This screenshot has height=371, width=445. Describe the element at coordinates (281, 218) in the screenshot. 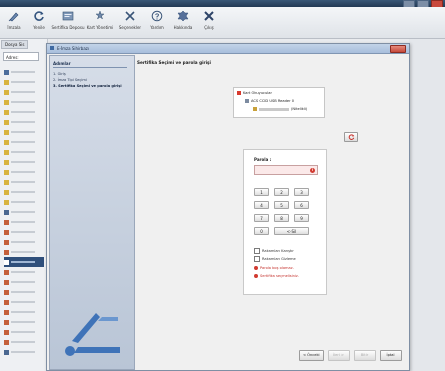

I see `key-8: 8` at that location.